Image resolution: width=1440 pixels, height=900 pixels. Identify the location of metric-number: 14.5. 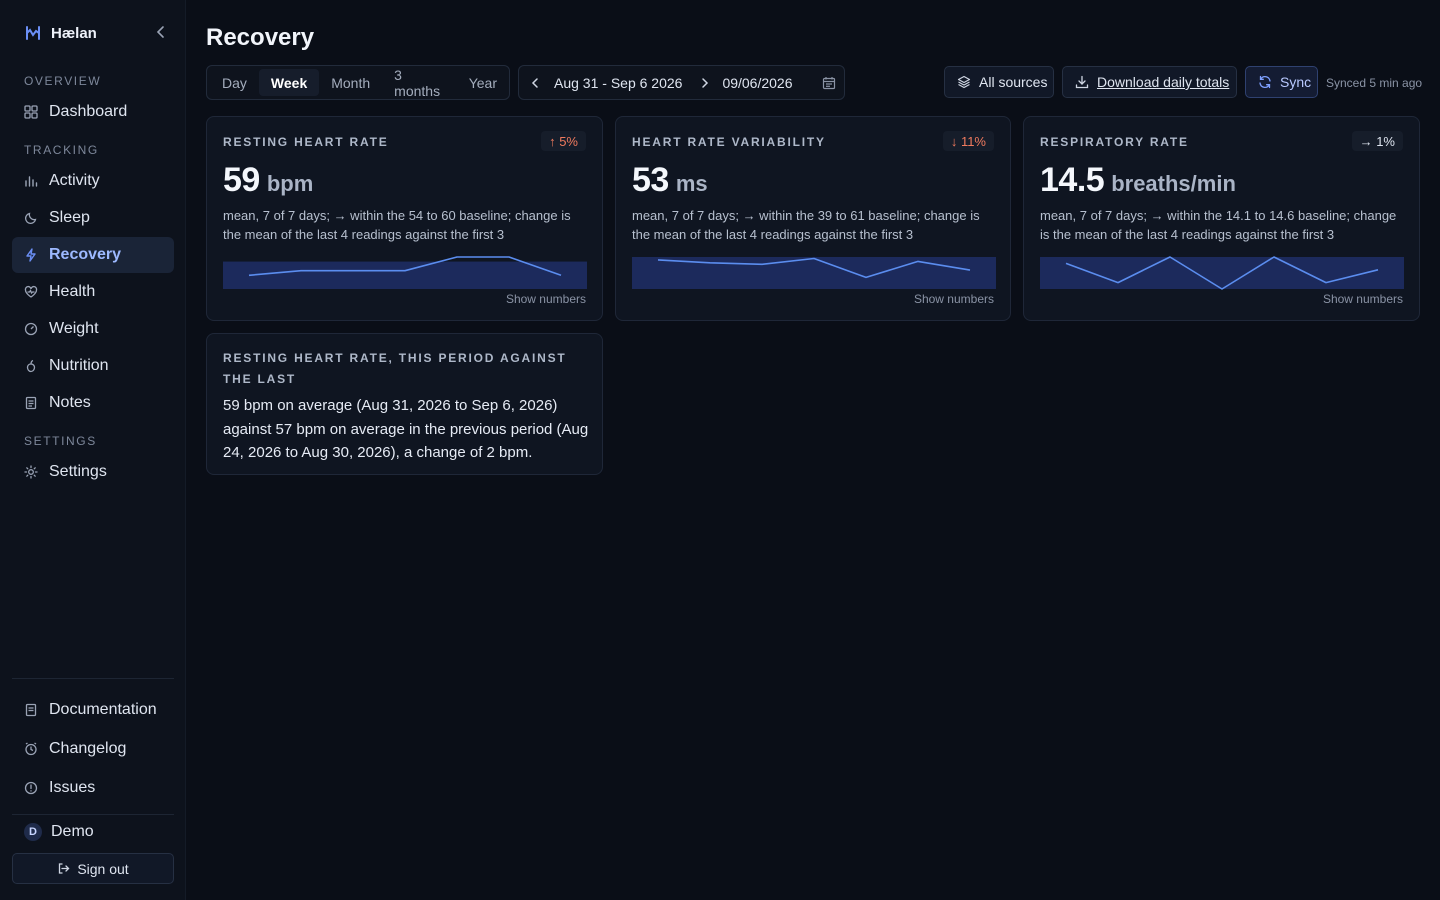
(1072, 180).